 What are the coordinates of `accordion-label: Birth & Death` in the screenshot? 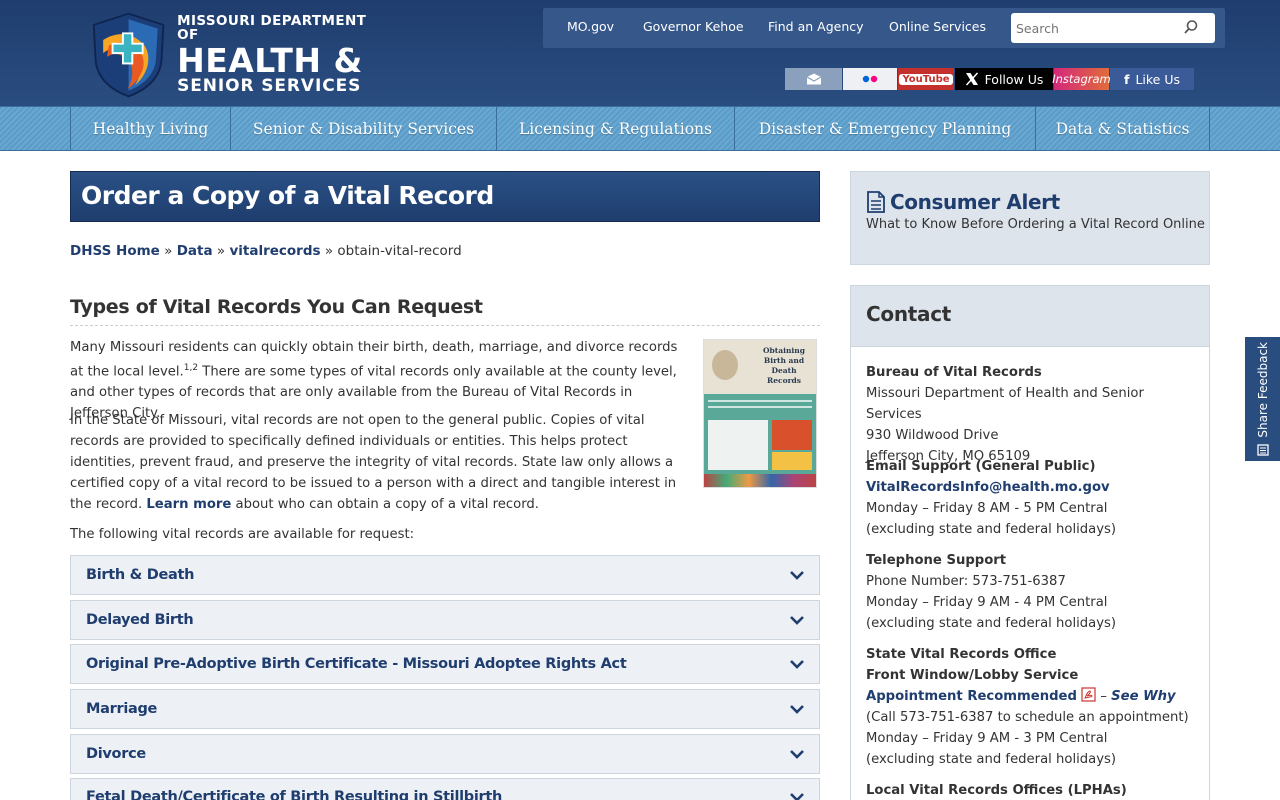 It's located at (140, 575).